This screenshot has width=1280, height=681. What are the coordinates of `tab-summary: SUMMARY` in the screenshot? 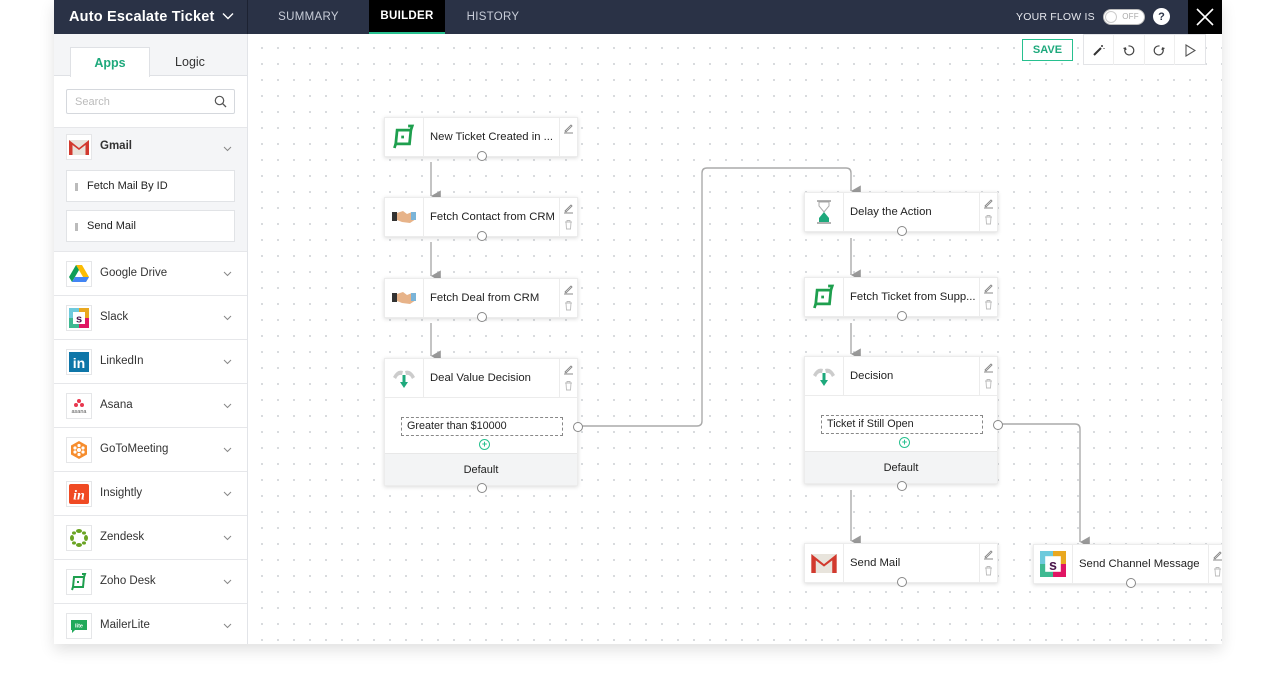 It's located at (308, 17).